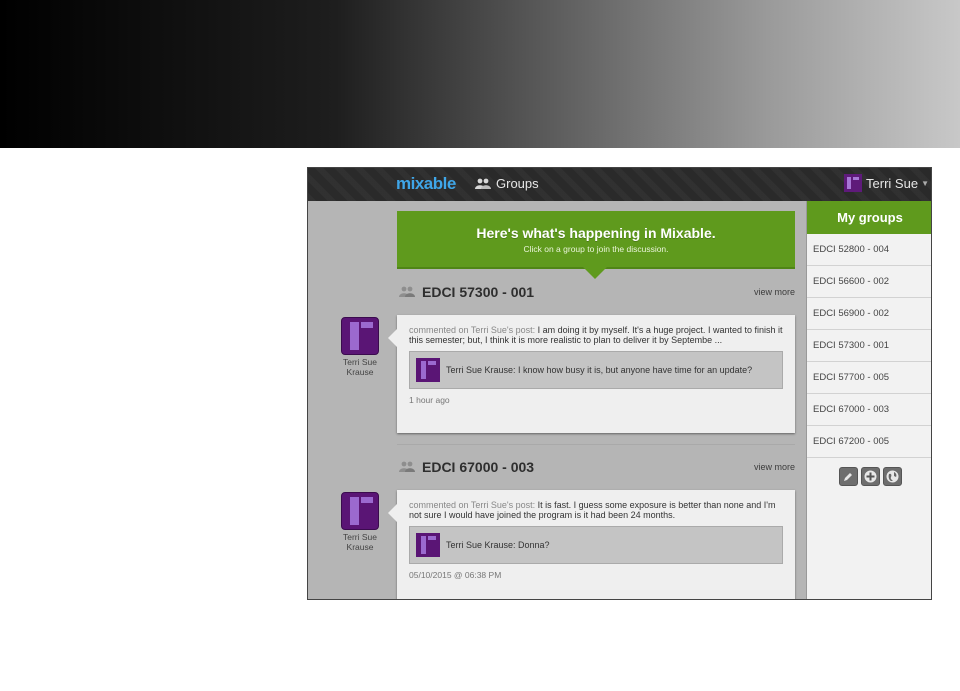 The height and width of the screenshot is (691, 960). What do you see at coordinates (596, 467) in the screenshot?
I see `feed-group-header: EDCI 67000 - 003 view more` at bounding box center [596, 467].